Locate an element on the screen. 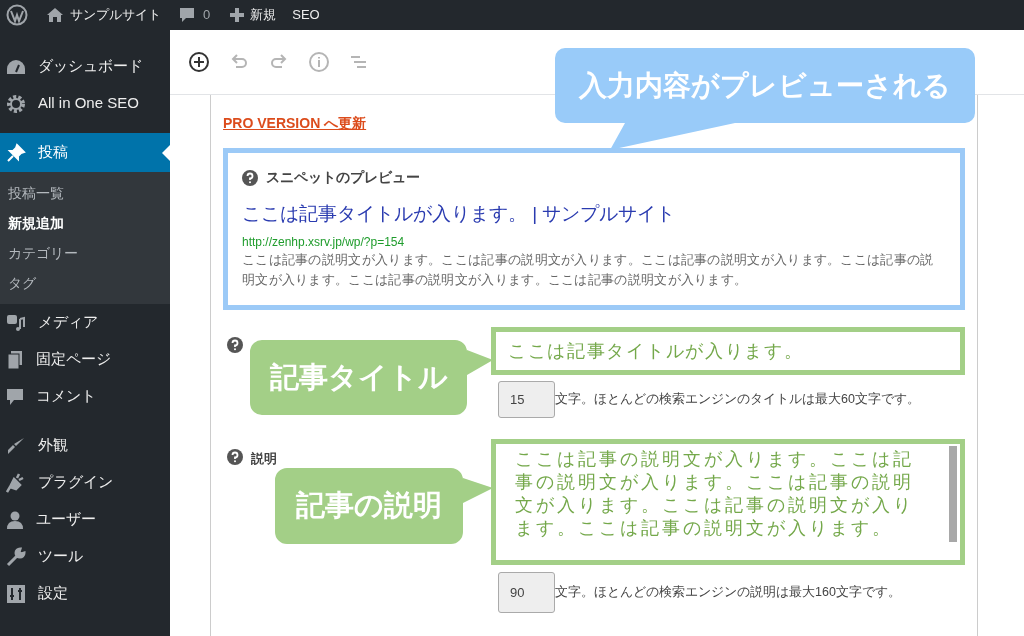  scrollbar-thumb is located at coordinates (953, 494).